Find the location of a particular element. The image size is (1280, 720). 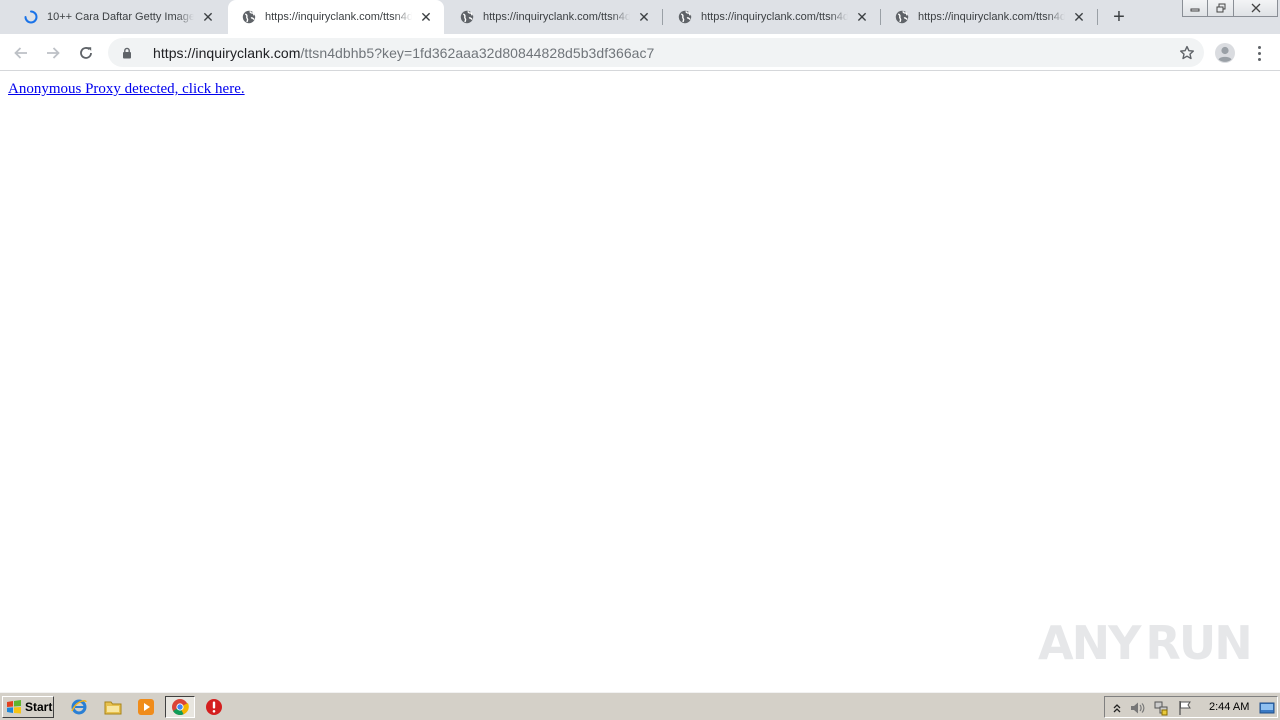

profile-avatar is located at coordinates (1225, 53).